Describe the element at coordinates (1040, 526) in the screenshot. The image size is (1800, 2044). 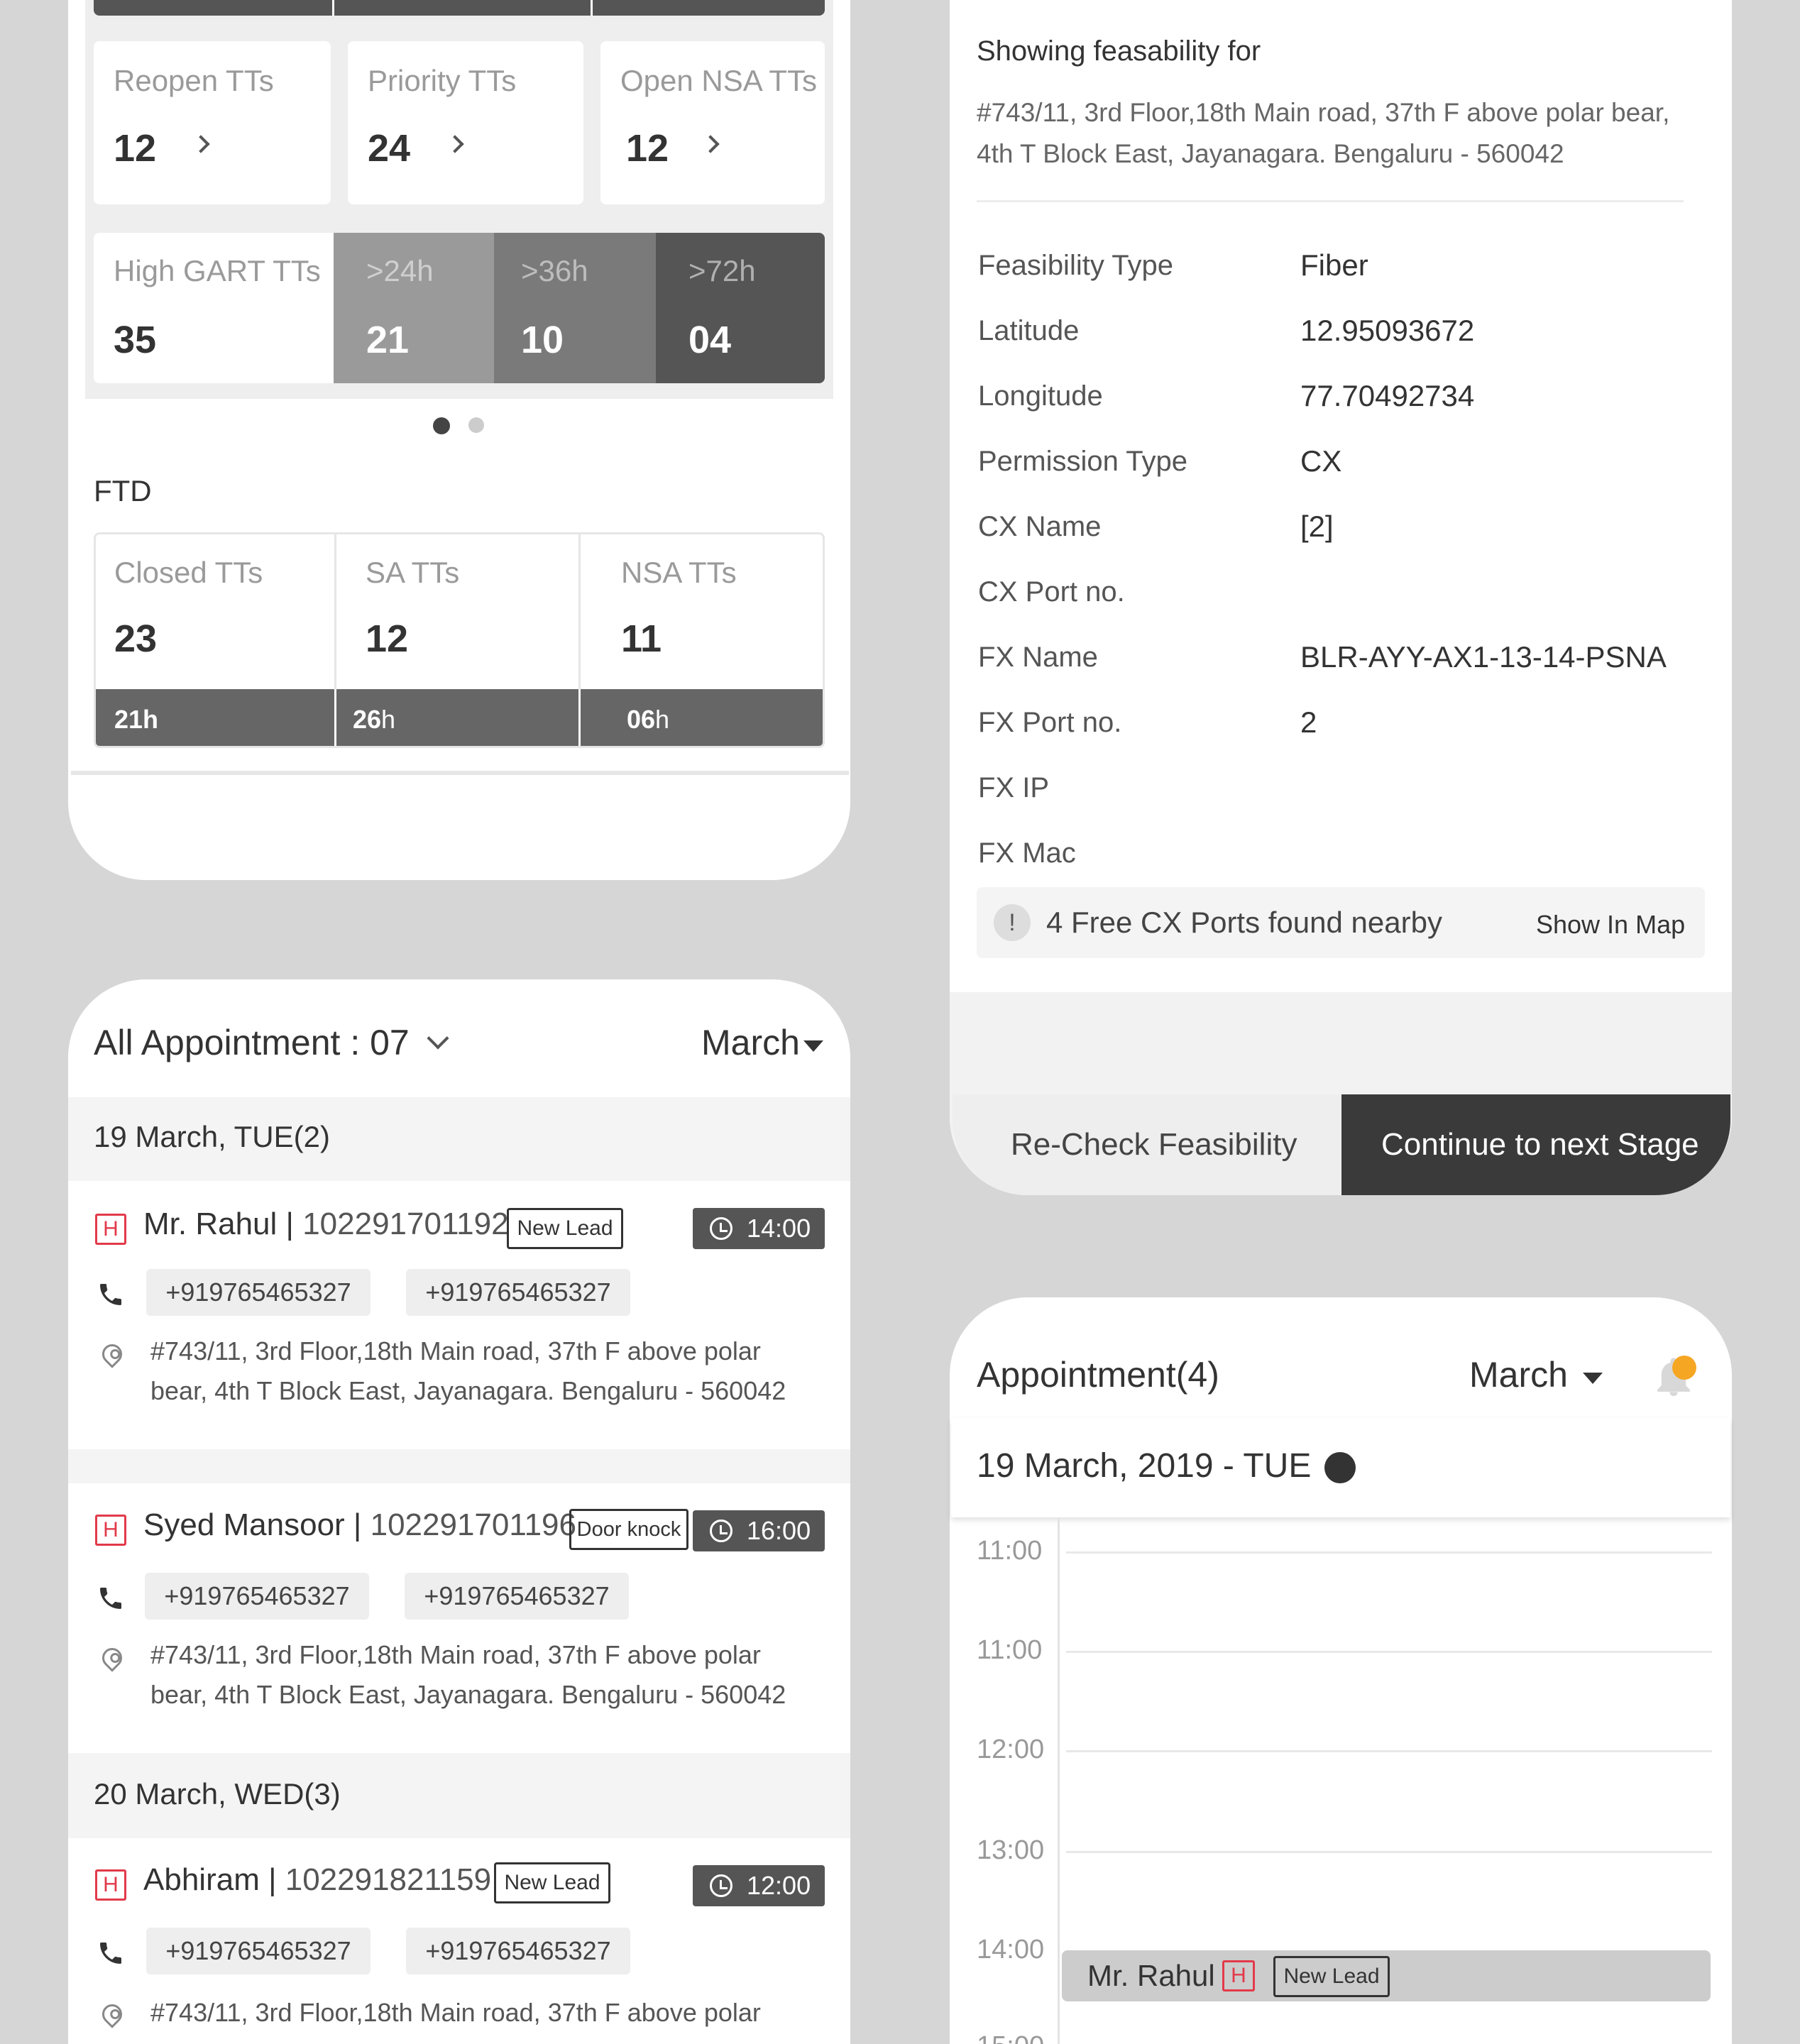
I see `row-label: CX Name` at that location.